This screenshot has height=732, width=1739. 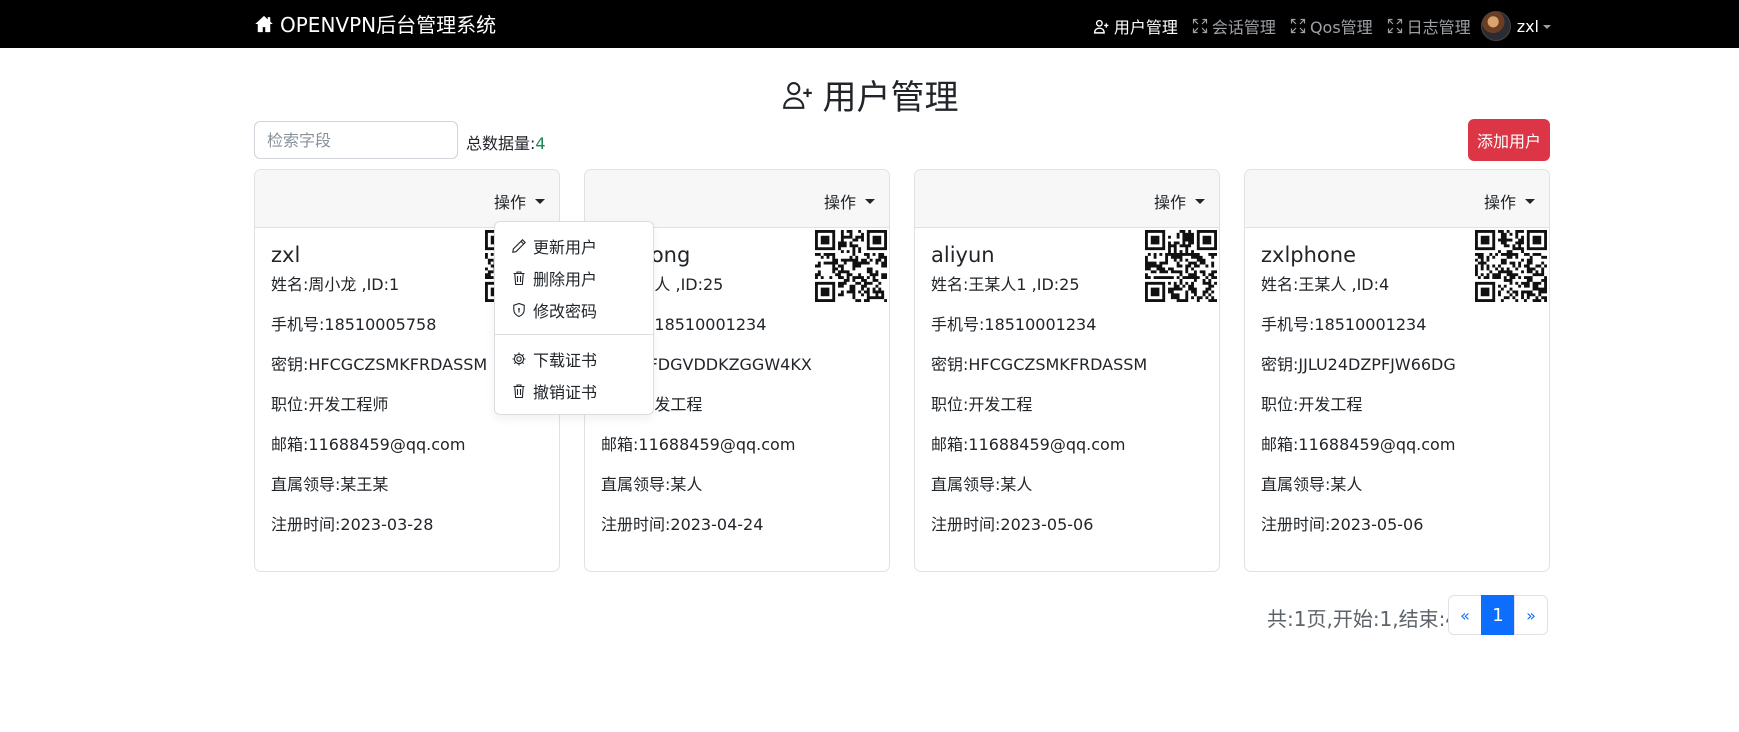 What do you see at coordinates (1358, 364) in the screenshot?
I see `card-secret: 密钥:JJLU24DZPFJW66DG` at bounding box center [1358, 364].